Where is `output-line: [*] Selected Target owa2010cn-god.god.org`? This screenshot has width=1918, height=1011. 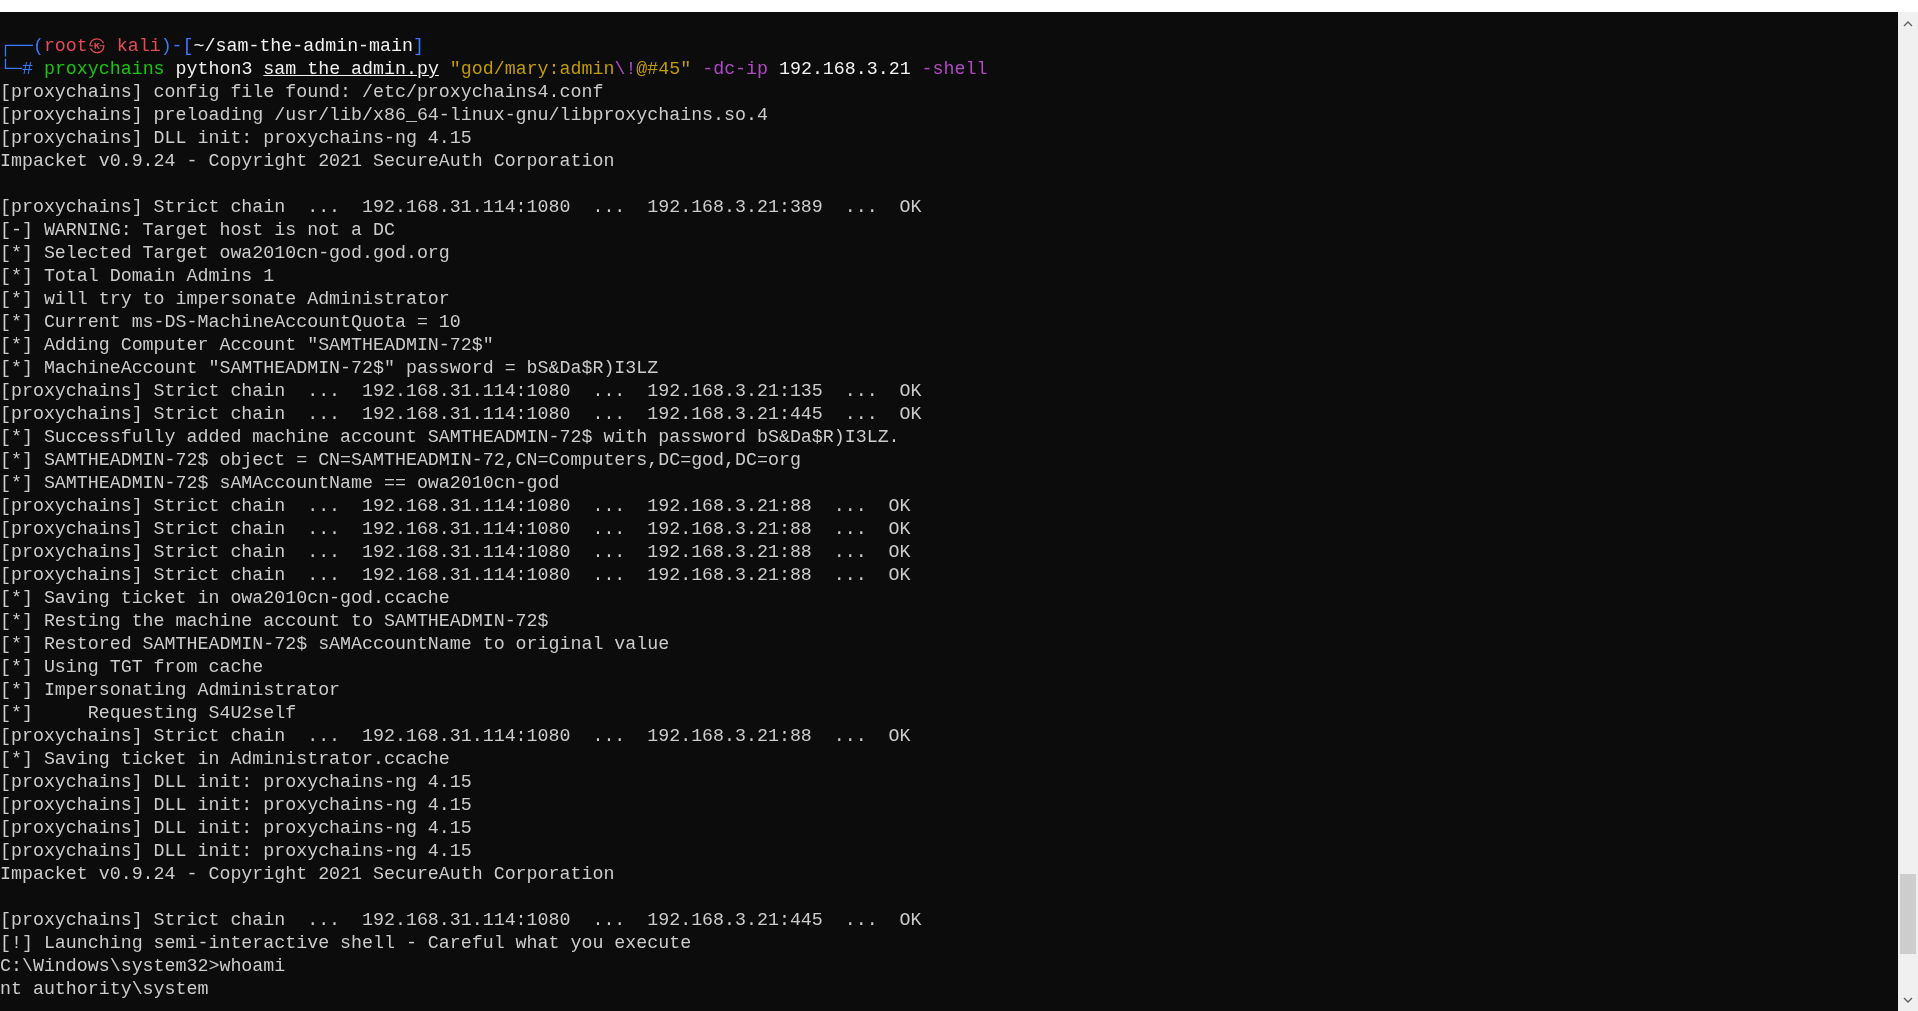 output-line: [*] Selected Target owa2010cn-god.god.org is located at coordinates (225, 253).